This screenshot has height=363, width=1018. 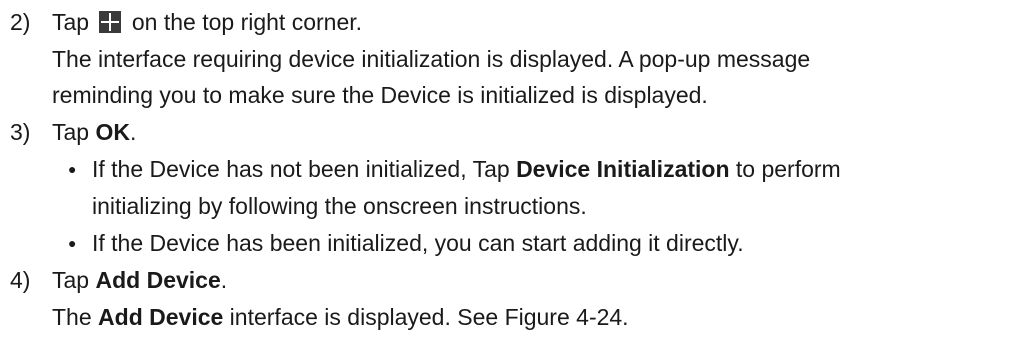 What do you see at coordinates (133, 132) in the screenshot?
I see `step-3-post: .` at bounding box center [133, 132].